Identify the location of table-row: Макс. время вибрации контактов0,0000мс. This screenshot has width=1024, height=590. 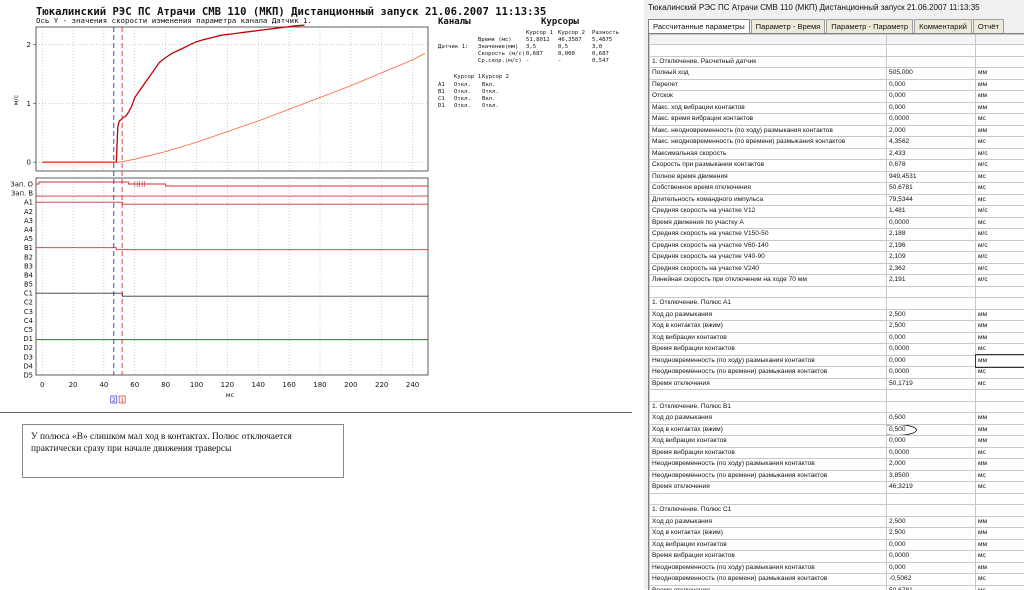
(837, 120).